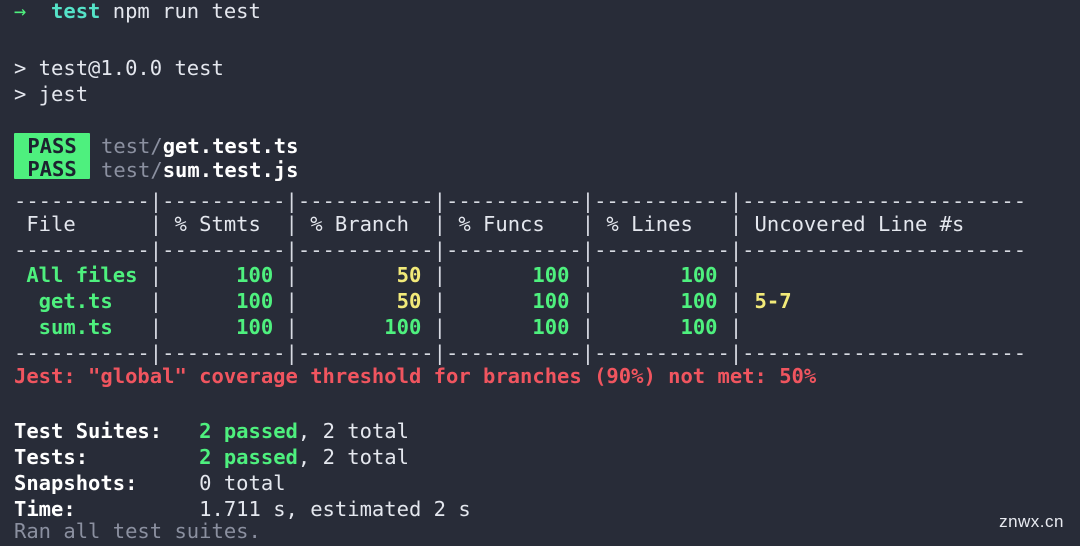 The height and width of the screenshot is (546, 1080). I want to click on pass-badge-1: PASS, so click(52, 146).